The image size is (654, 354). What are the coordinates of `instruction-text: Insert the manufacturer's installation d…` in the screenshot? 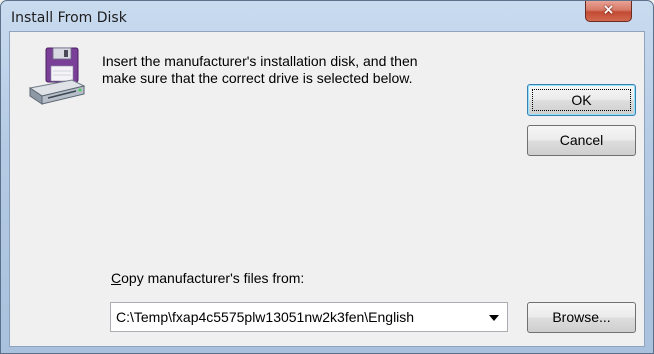 It's located at (302, 70).